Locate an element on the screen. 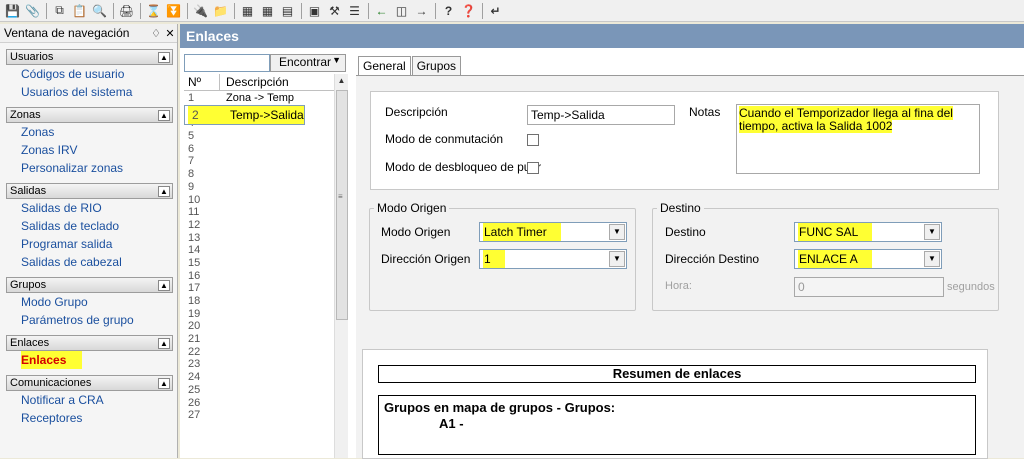 The height and width of the screenshot is (459, 1024). tab-general: General is located at coordinates (384, 66).